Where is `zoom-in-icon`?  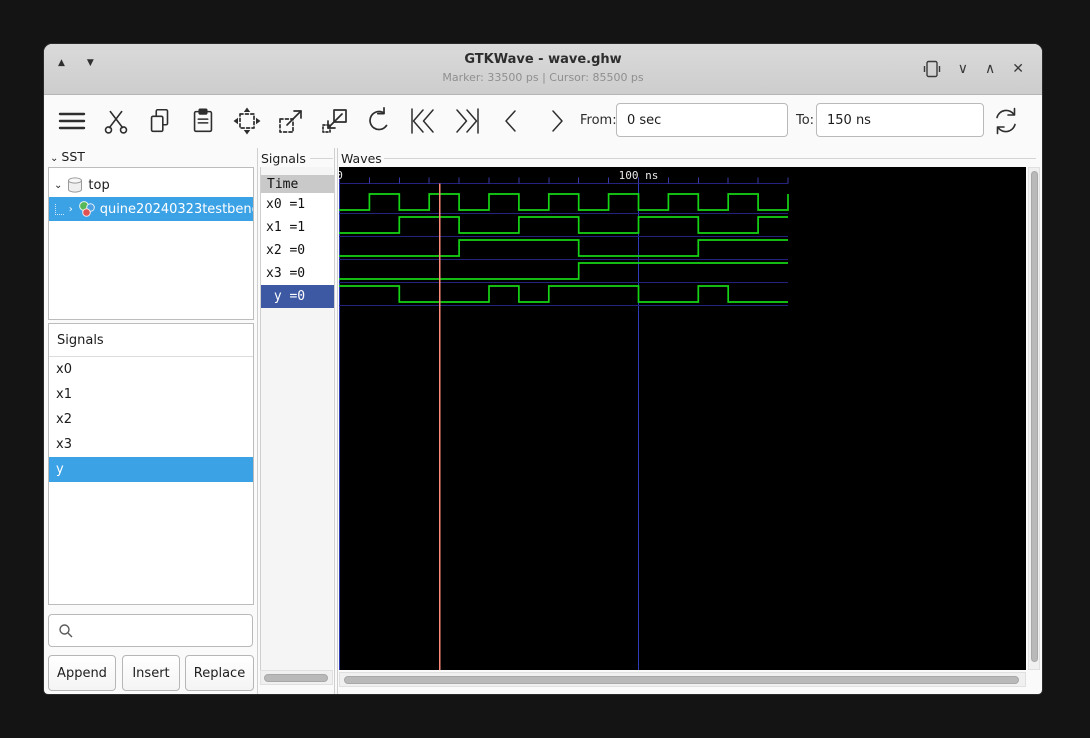
zoom-in-icon is located at coordinates (291, 121).